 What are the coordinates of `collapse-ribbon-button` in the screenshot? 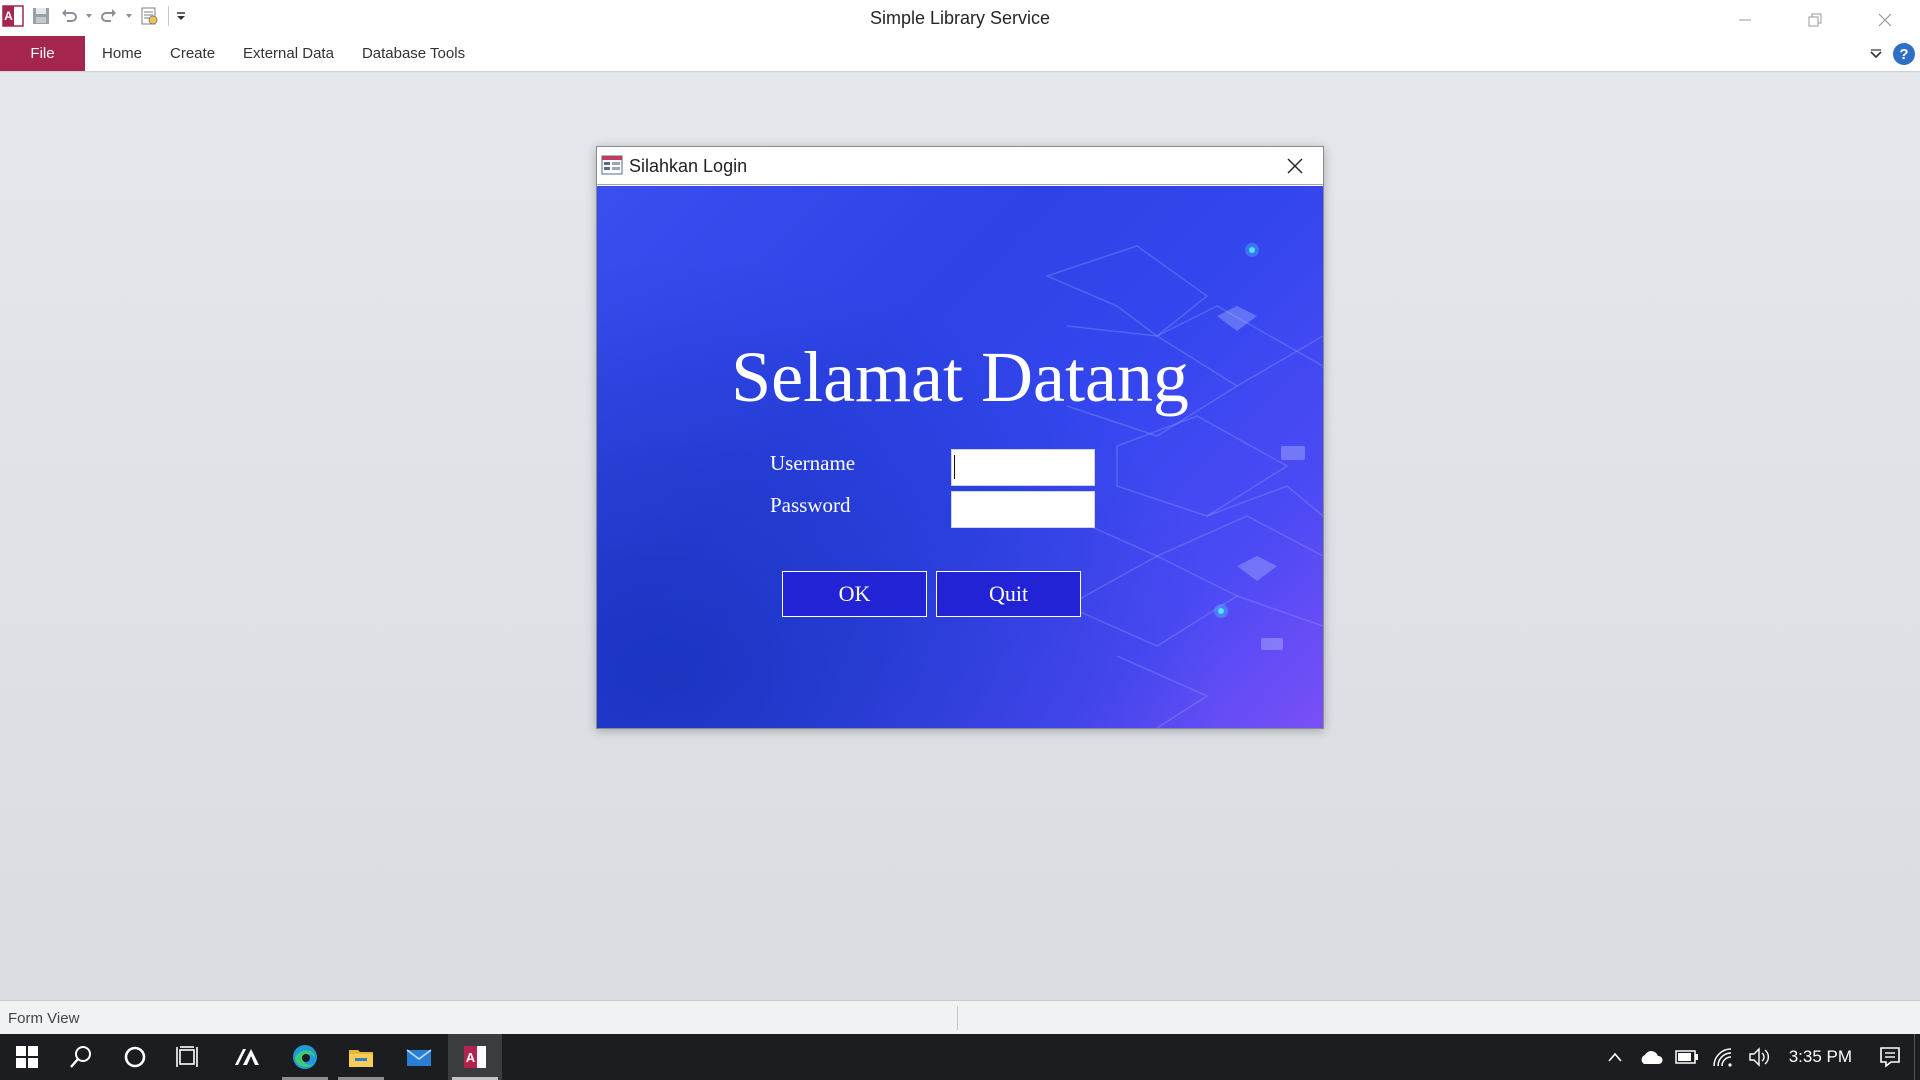 It's located at (1876, 54).